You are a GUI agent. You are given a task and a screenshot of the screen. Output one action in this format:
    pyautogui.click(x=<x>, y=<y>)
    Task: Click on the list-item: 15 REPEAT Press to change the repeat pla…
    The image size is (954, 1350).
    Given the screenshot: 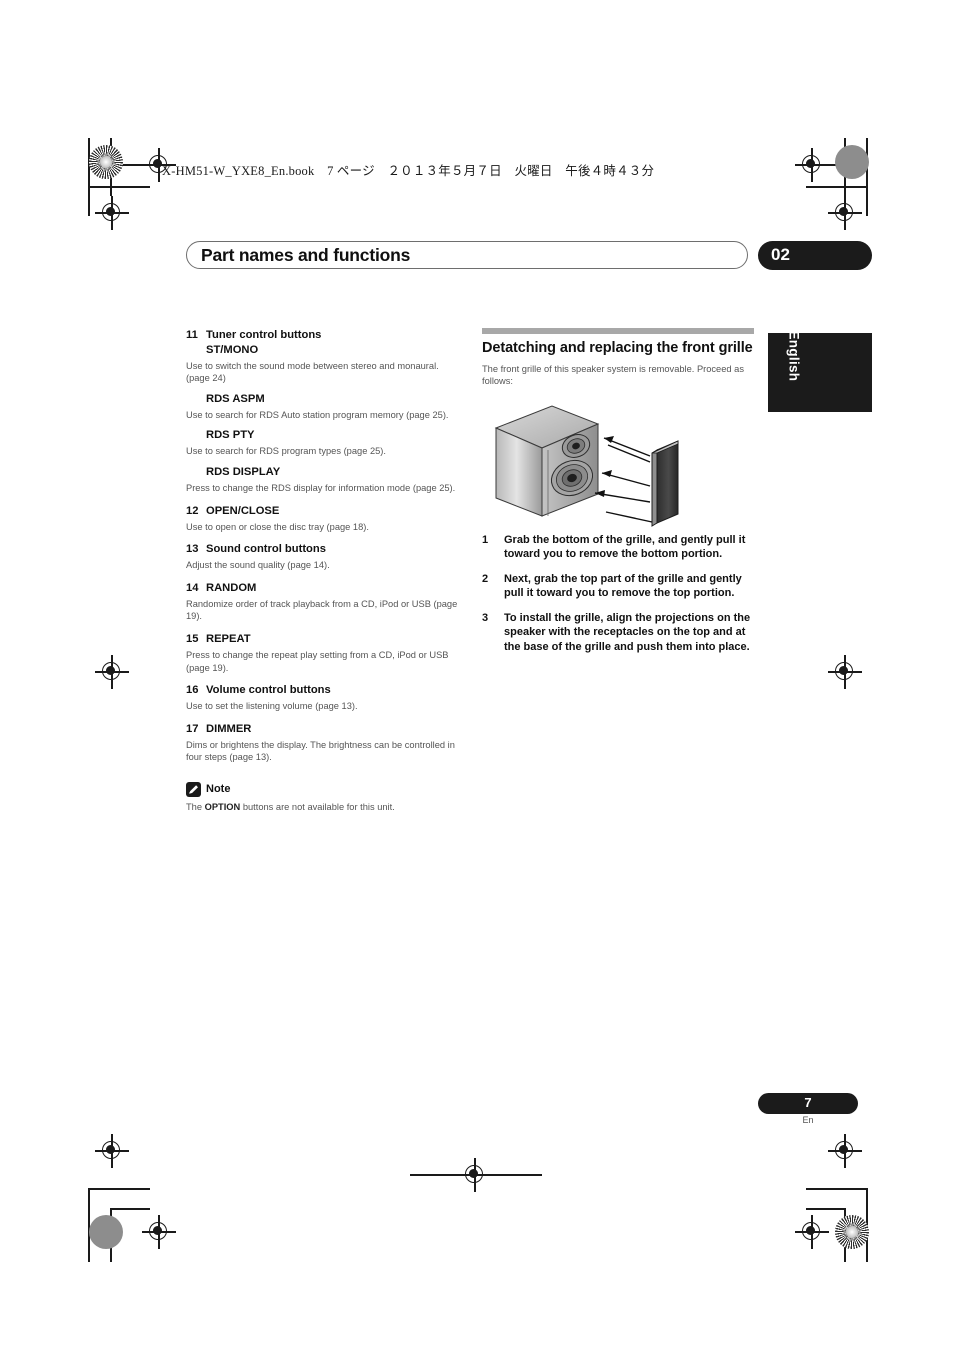 What is the action you would take?
    pyautogui.click(x=322, y=653)
    